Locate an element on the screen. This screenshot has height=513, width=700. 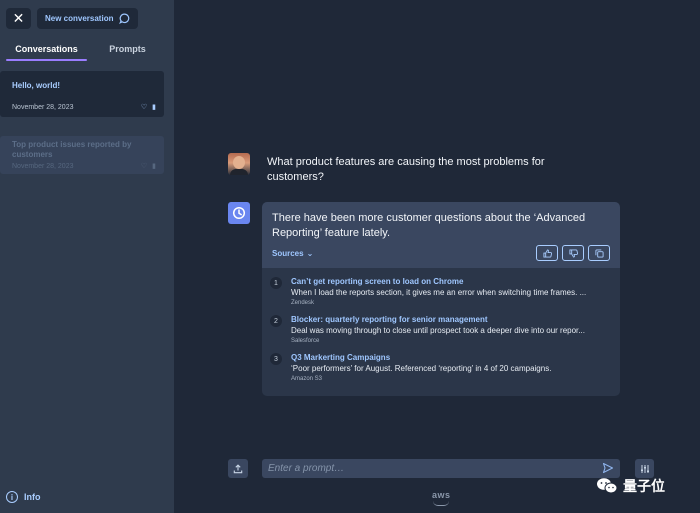
conversation-item-hello-world: Hello, world! November 28, 2023 ♡ ▮ is located at coordinates (82, 94).